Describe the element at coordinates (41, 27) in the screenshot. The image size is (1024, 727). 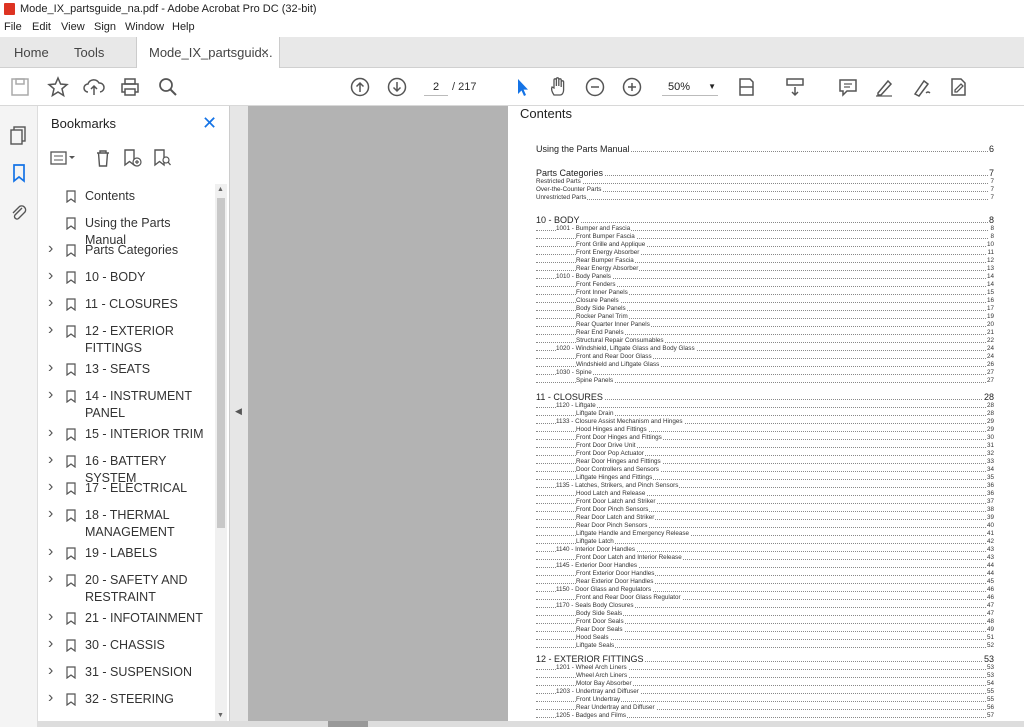
I see `menu-edit: Edit` at that location.